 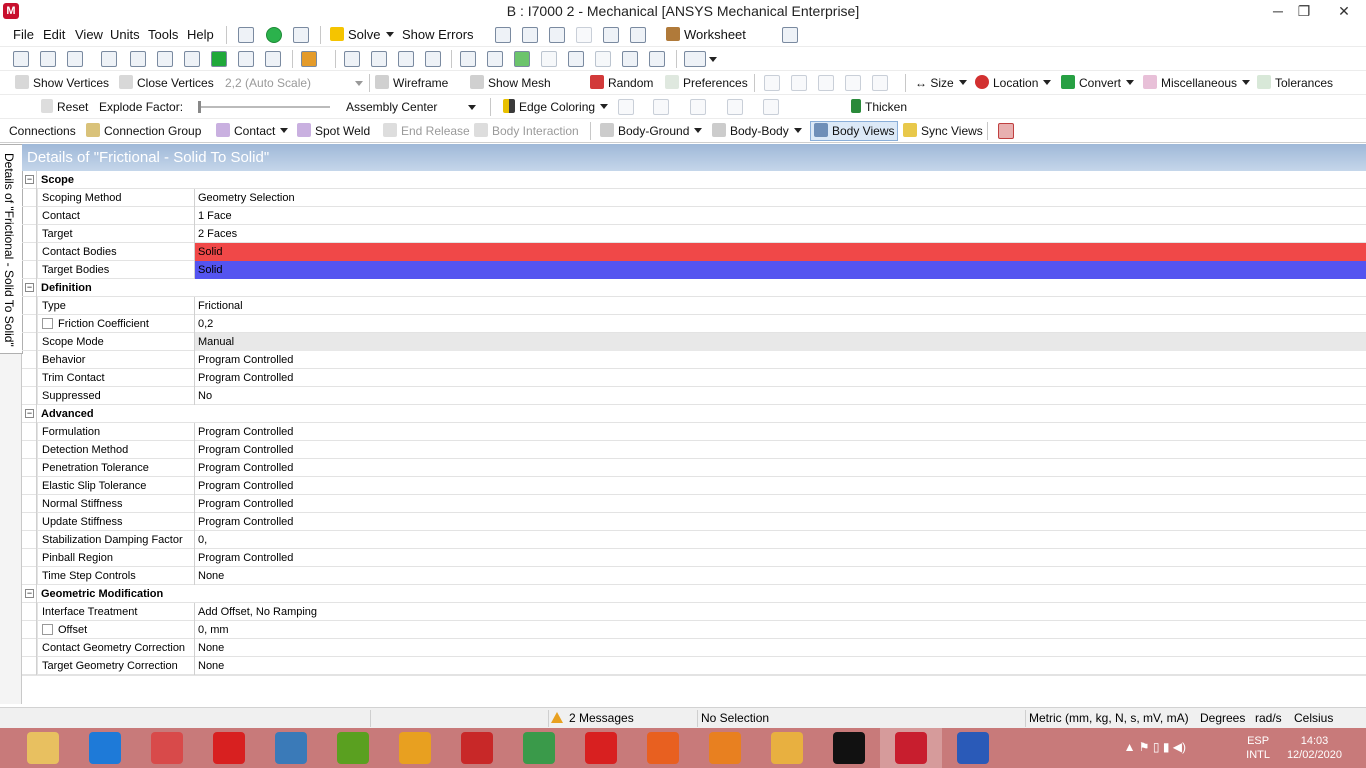 I want to click on taskbar-app-chrome, so click(x=539, y=748).